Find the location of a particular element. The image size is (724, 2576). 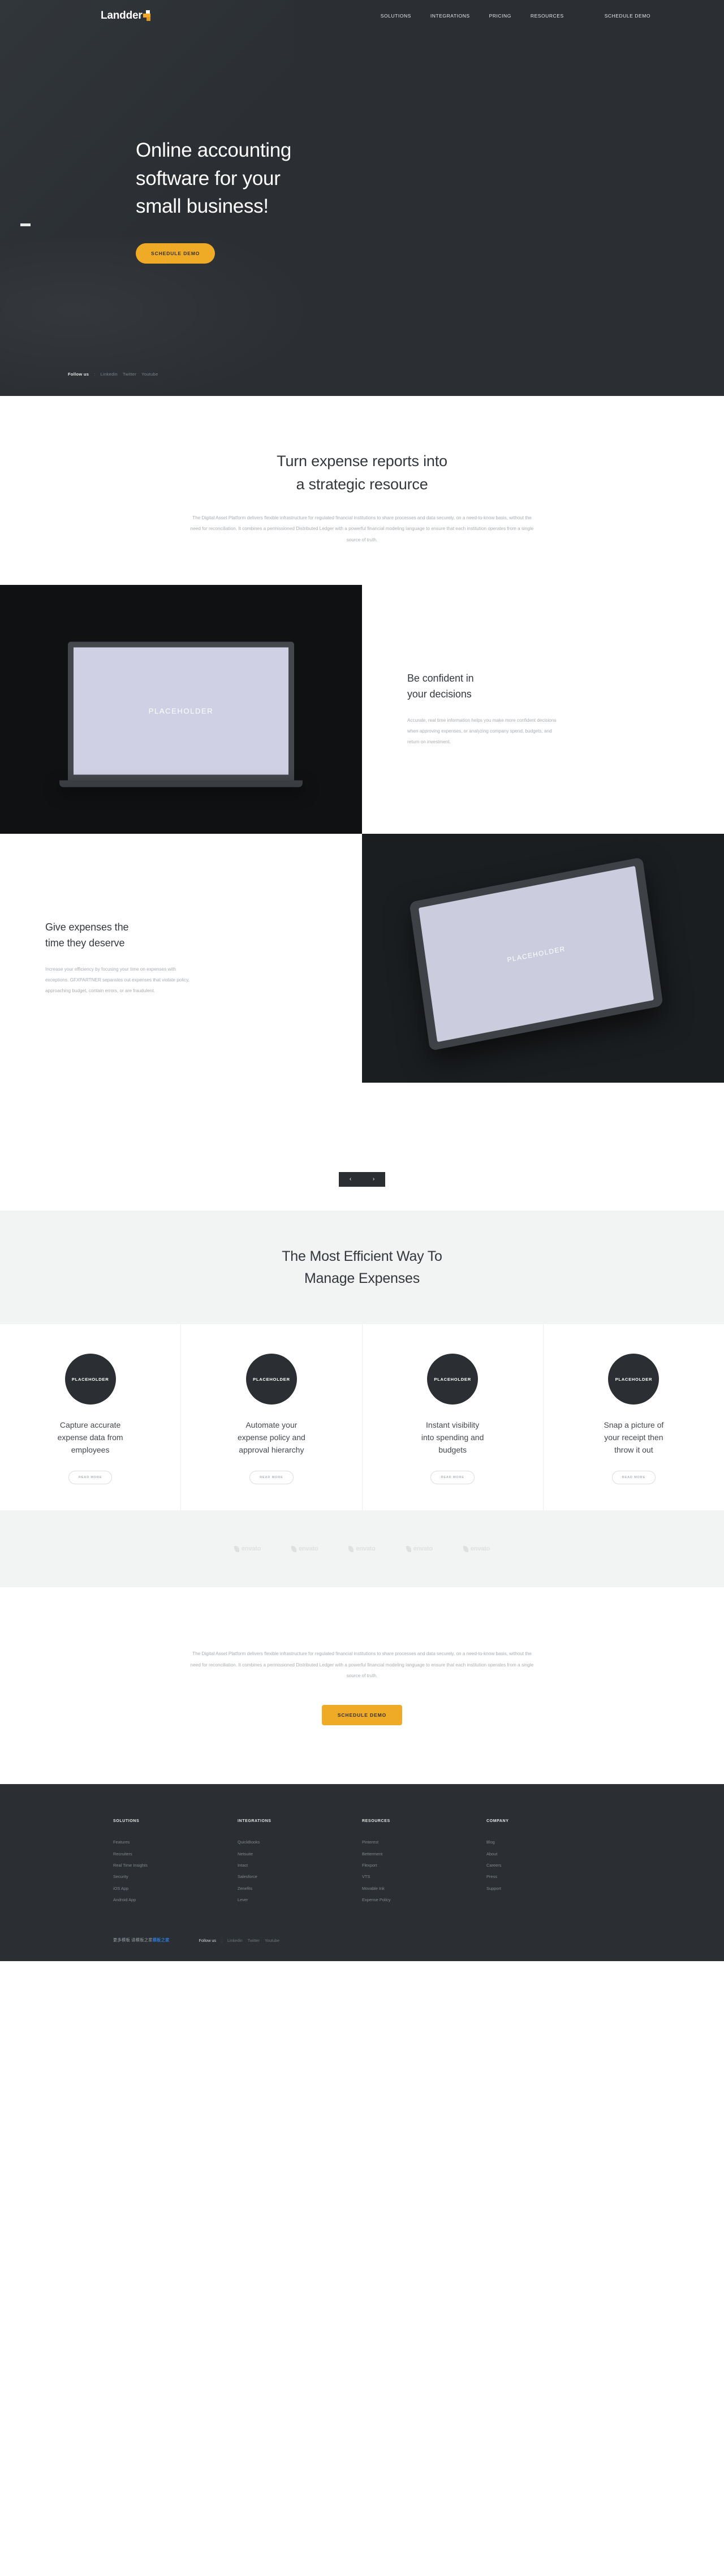

tablet-placeholder-label: PLACEHOLDER is located at coordinates (536, 954).